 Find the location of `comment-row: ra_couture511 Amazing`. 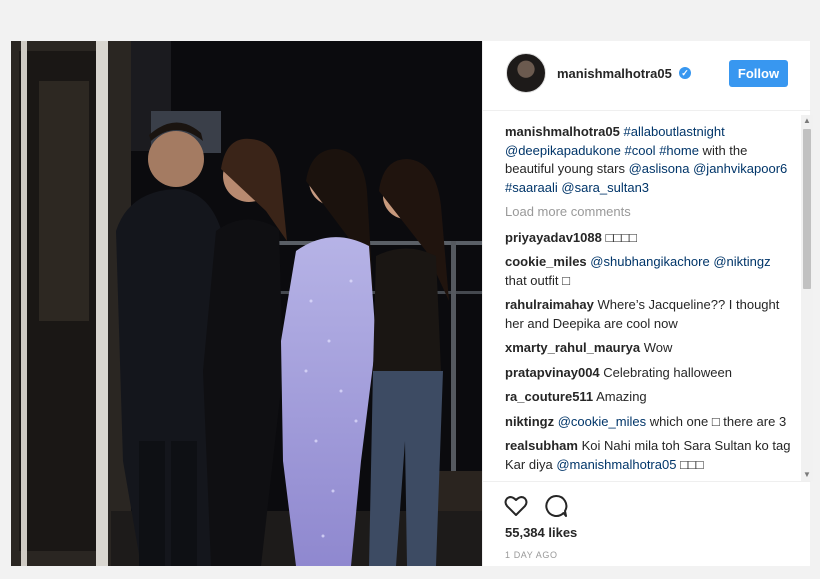

comment-row: ra_couture511 Amazing is located at coordinates (650, 397).